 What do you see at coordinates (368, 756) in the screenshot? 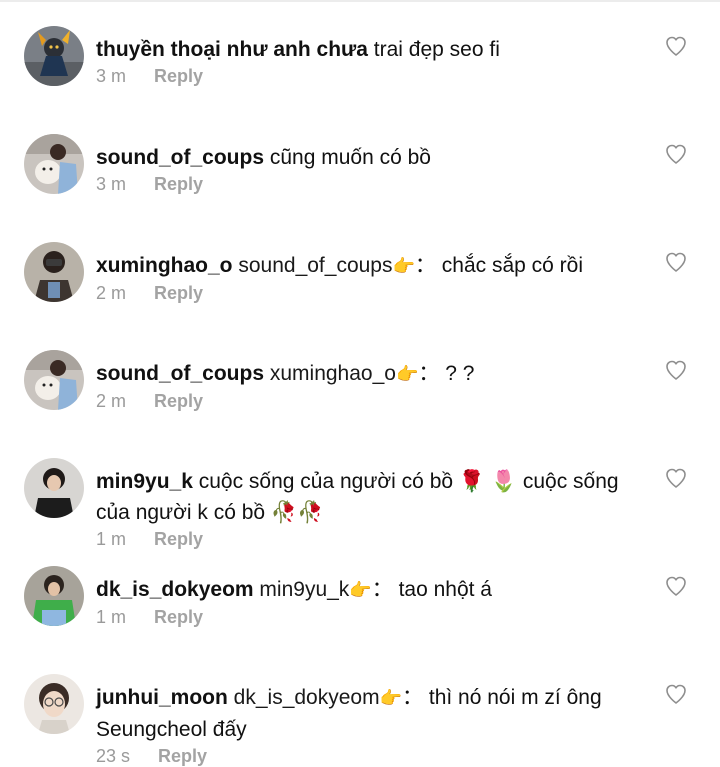
I see `comment-meta: 23 s Reply` at bounding box center [368, 756].